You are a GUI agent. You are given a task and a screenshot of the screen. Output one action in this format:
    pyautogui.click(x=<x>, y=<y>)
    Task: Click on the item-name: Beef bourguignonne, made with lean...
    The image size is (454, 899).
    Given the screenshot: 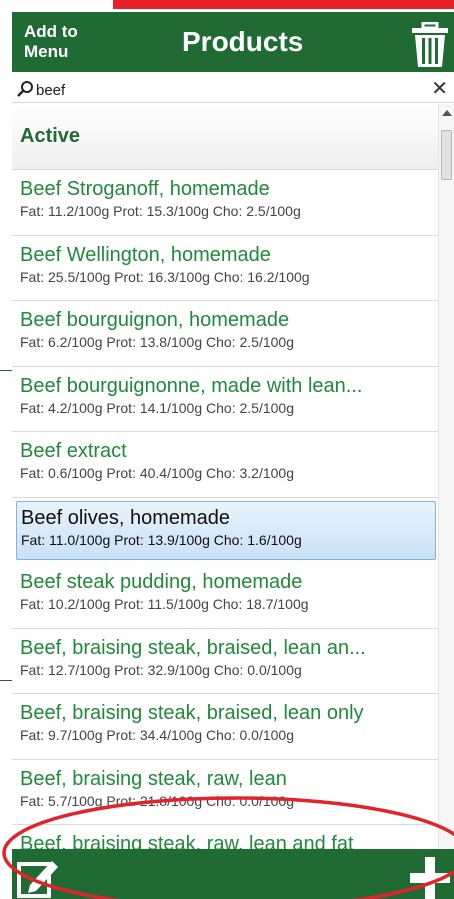 What is the action you would take?
    pyautogui.click(x=191, y=385)
    